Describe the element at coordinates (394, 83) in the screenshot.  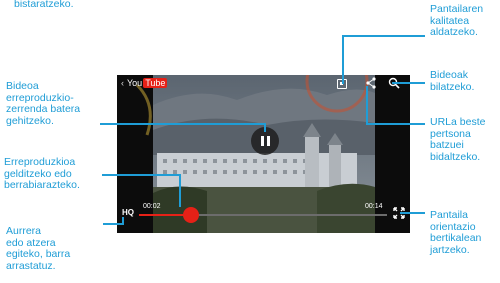
I see `search-icon` at that location.